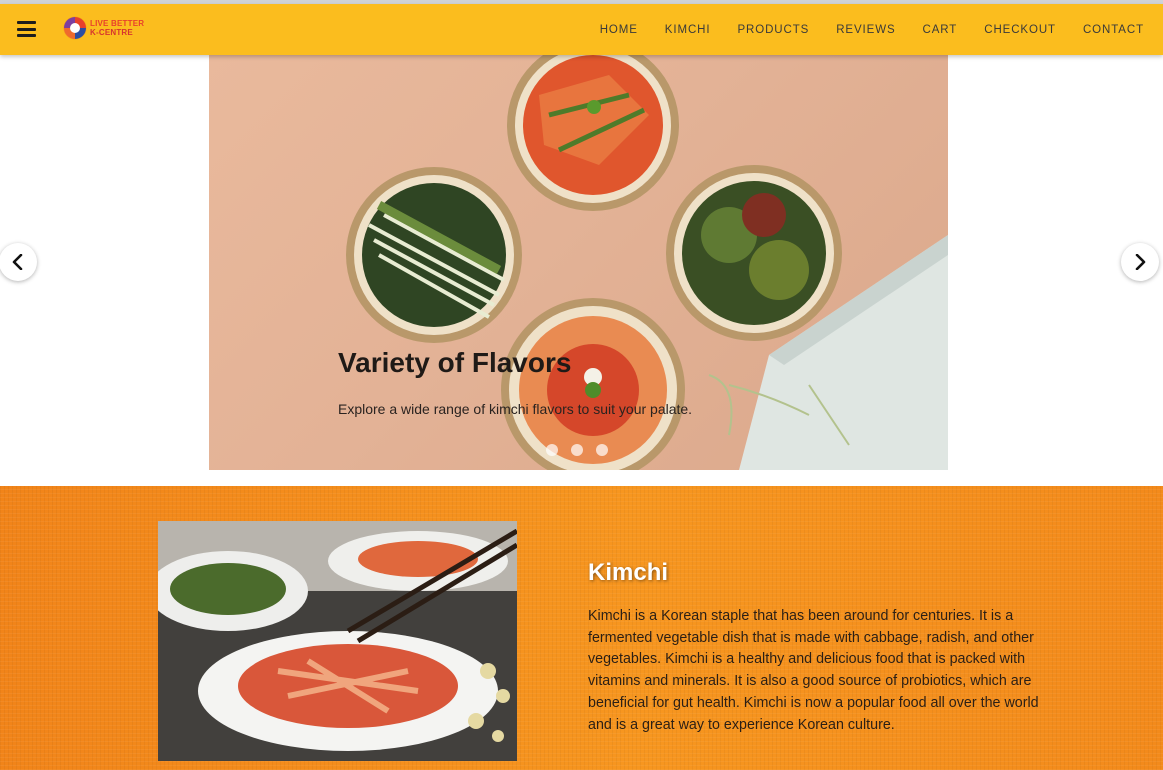  I want to click on section-title: Kimchi, so click(628, 572).